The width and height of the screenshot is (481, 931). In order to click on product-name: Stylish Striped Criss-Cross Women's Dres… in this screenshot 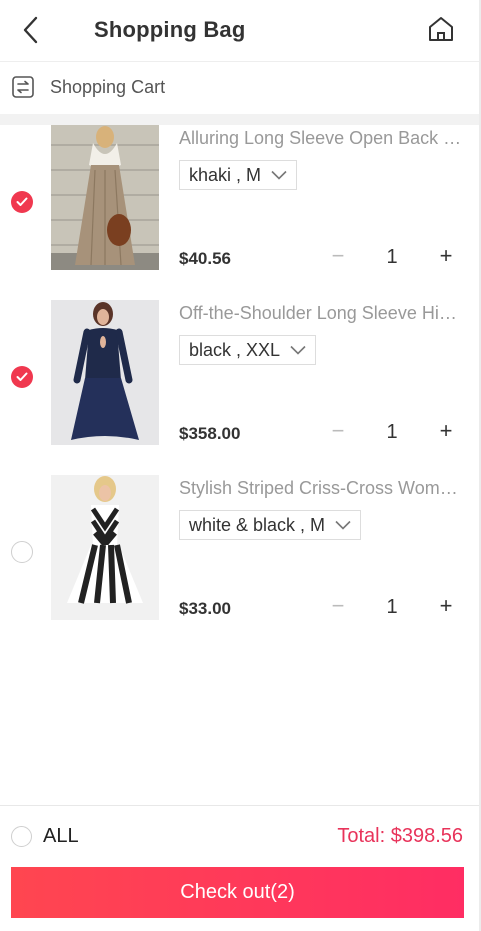, I will do `click(322, 488)`.